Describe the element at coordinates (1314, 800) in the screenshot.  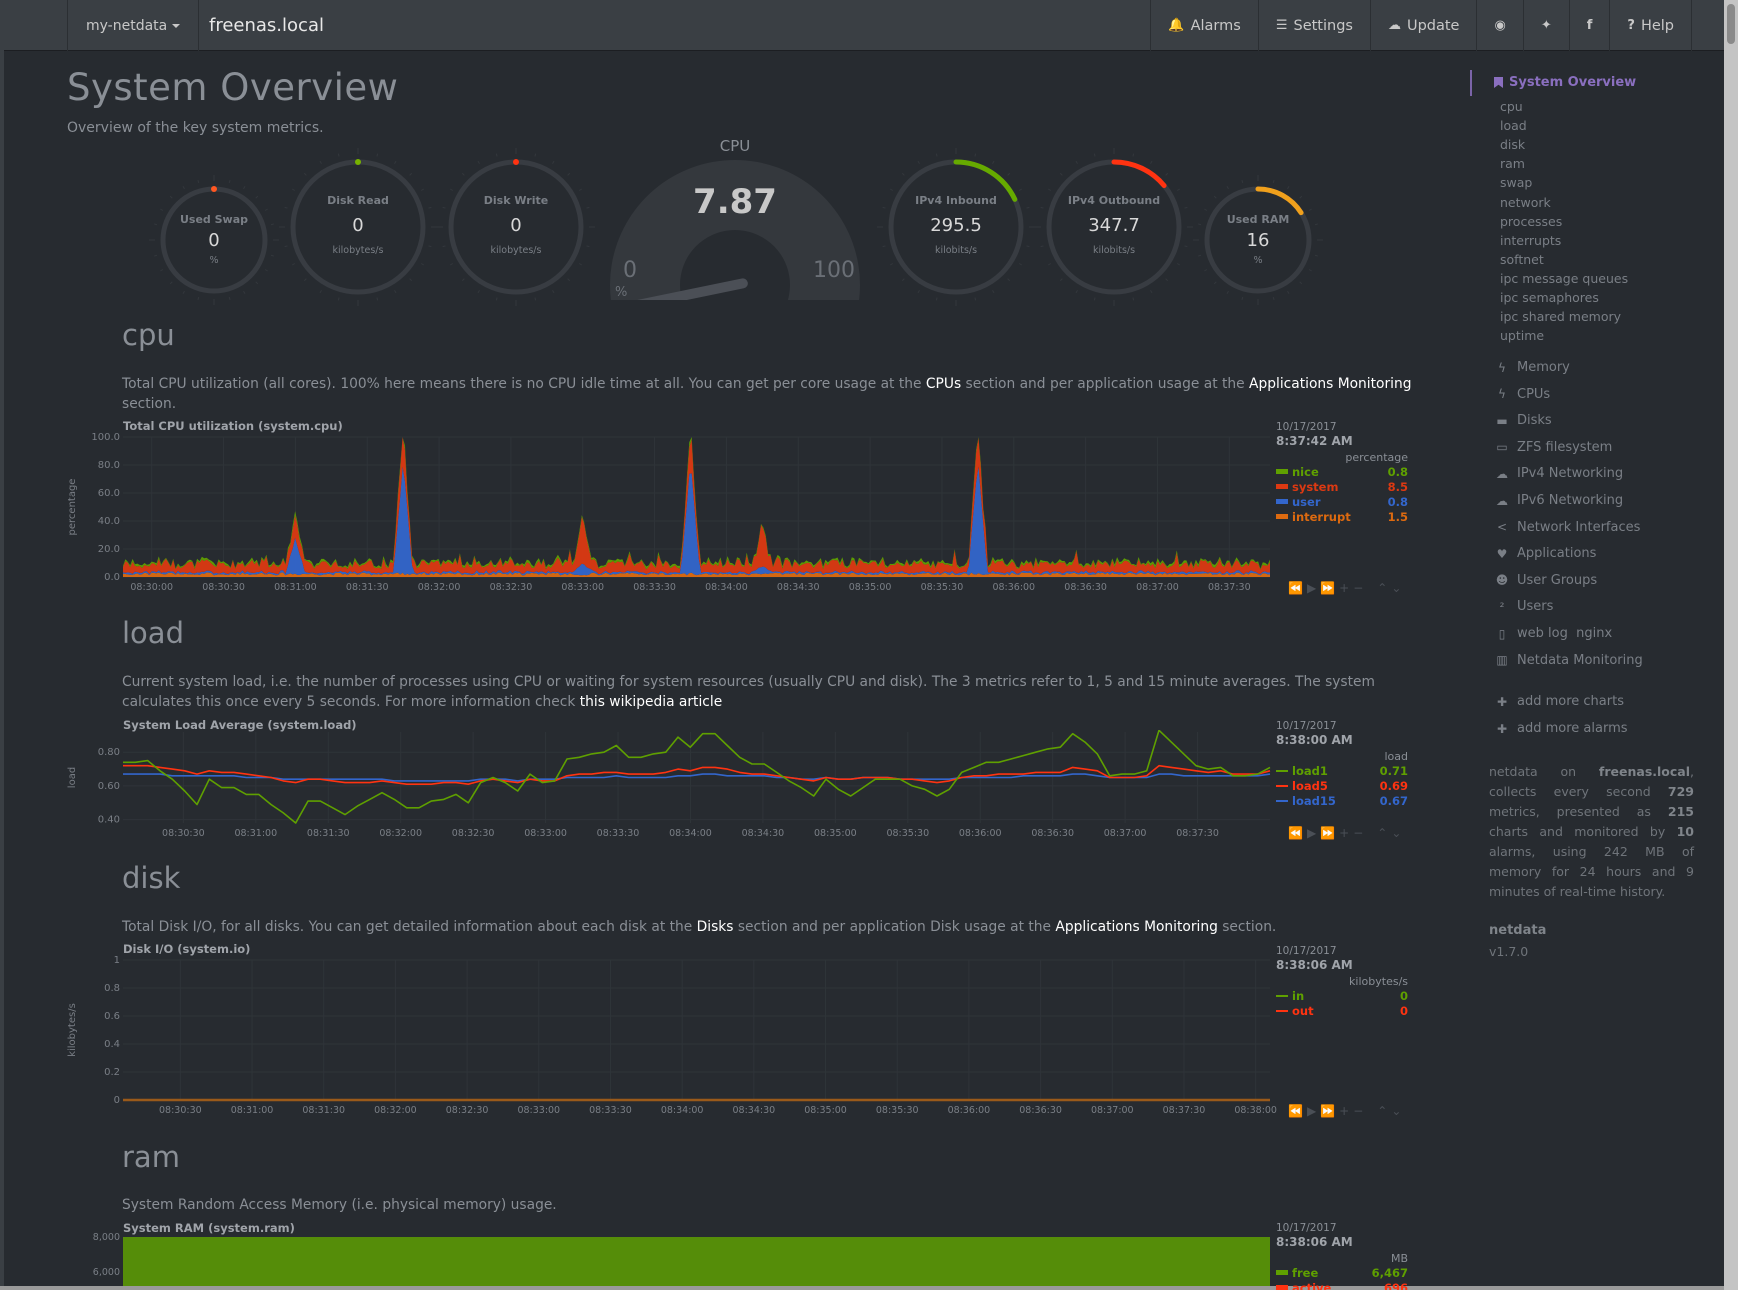
I see `legend-series-name: load15` at that location.